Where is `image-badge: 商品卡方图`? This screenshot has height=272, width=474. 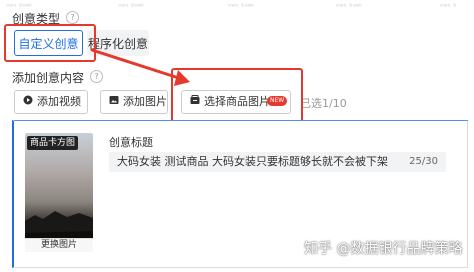
image-badge: 商品卡方图 is located at coordinates (53, 143).